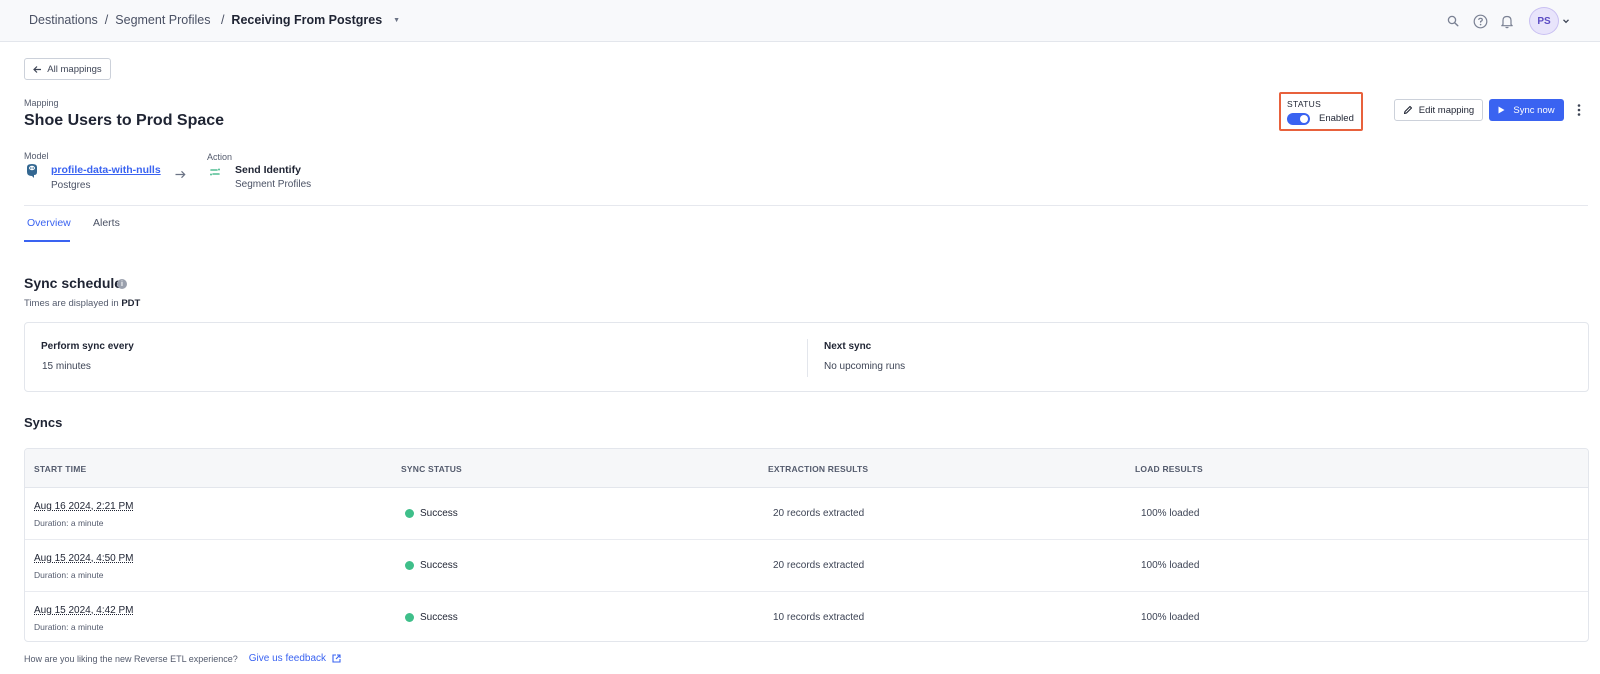  I want to click on help-icon, so click(1480, 21).